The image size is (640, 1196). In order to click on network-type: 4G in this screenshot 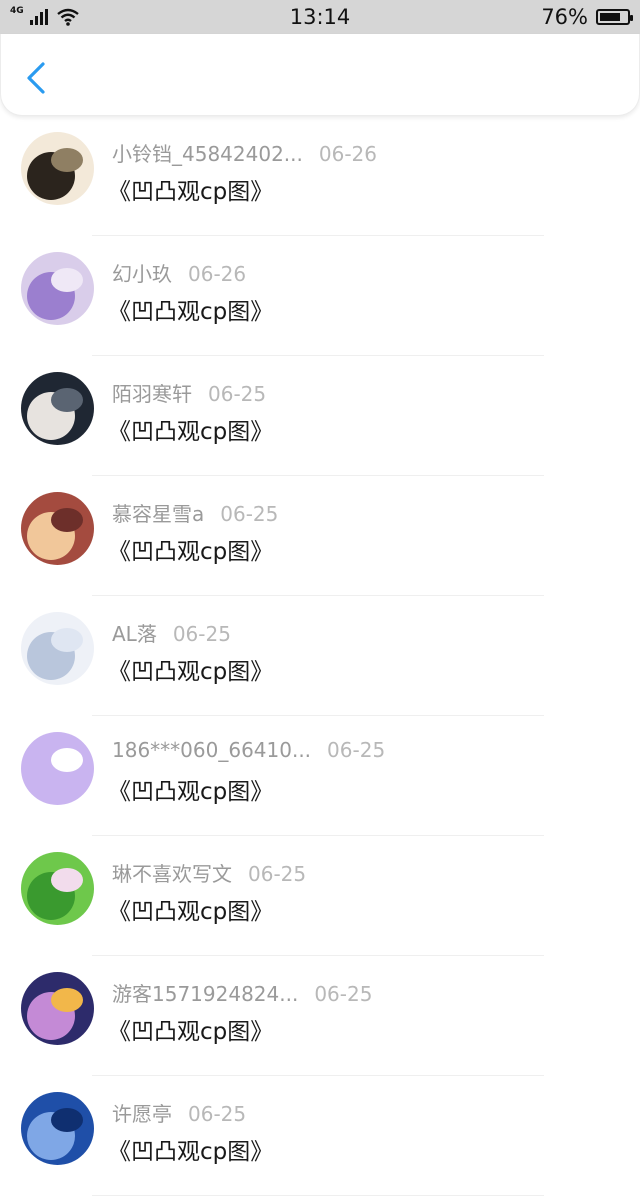, I will do `click(17, 11)`.